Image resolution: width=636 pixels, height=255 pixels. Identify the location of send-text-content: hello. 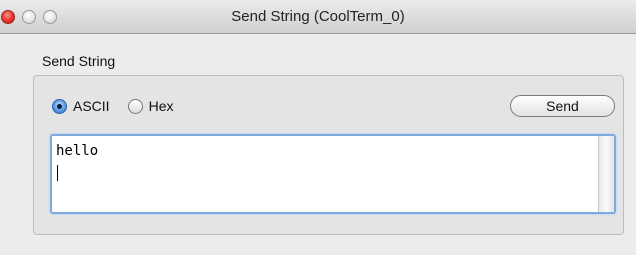
(77, 151).